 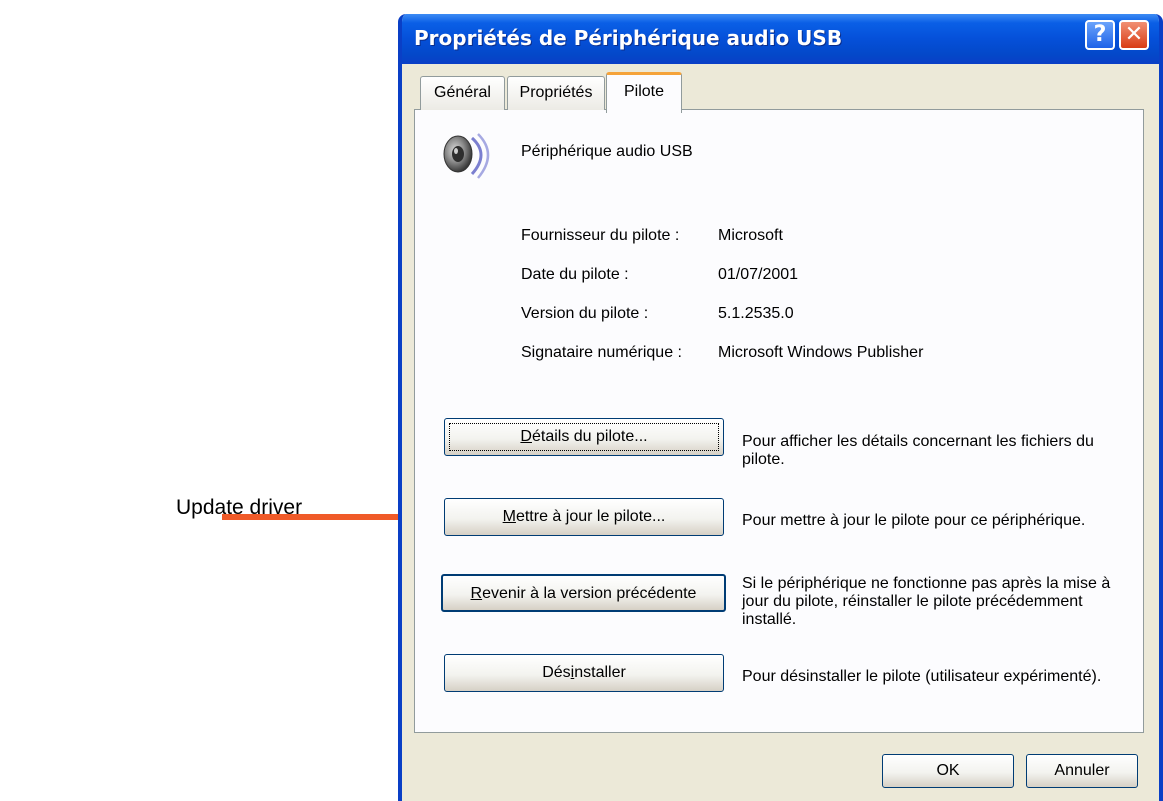 I want to click on help-button: ?, so click(x=1100, y=35).